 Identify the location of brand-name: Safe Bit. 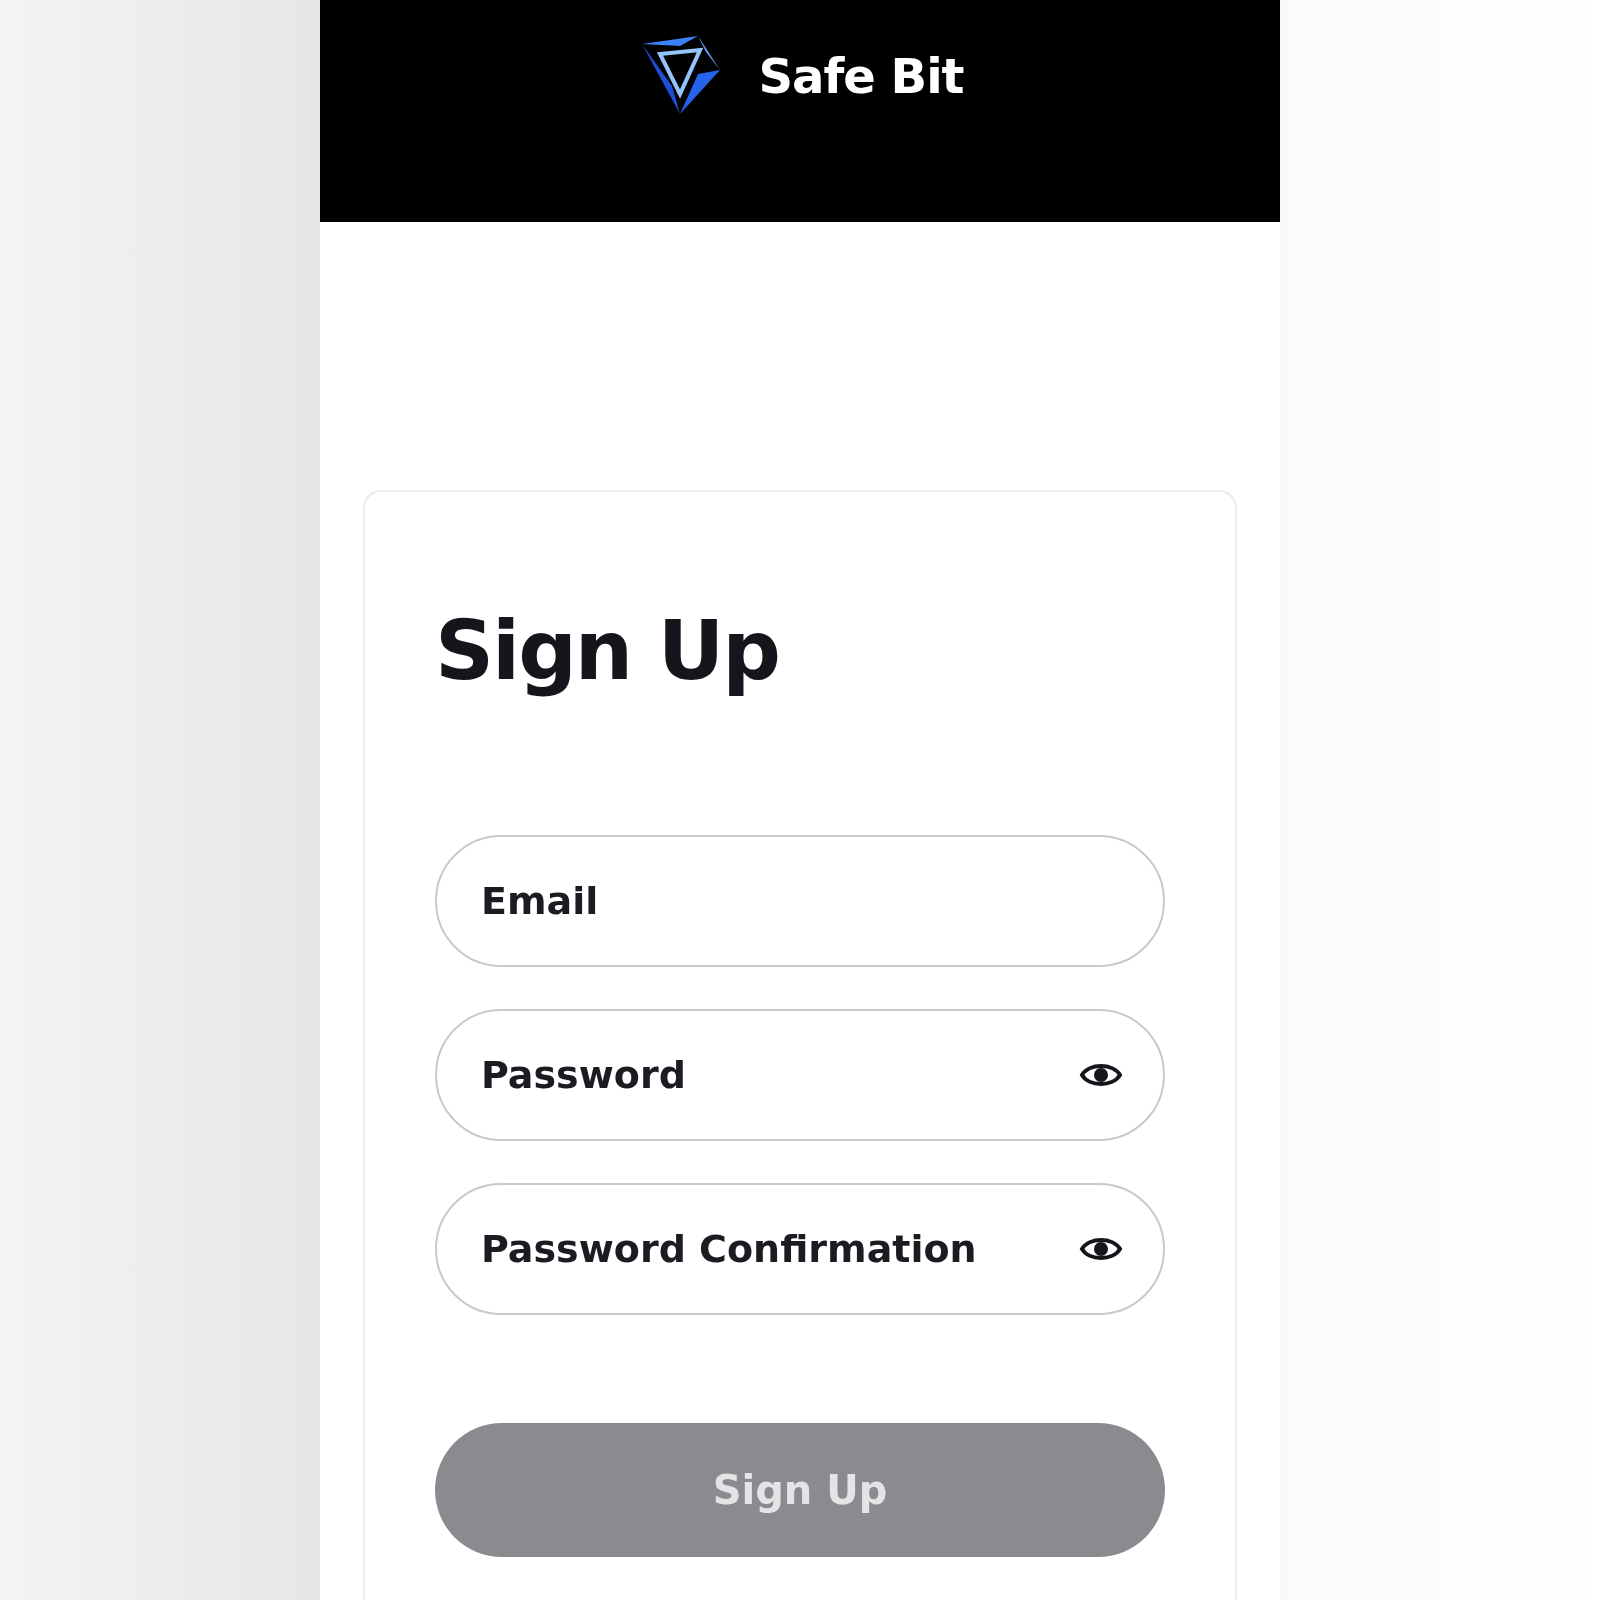
(861, 76).